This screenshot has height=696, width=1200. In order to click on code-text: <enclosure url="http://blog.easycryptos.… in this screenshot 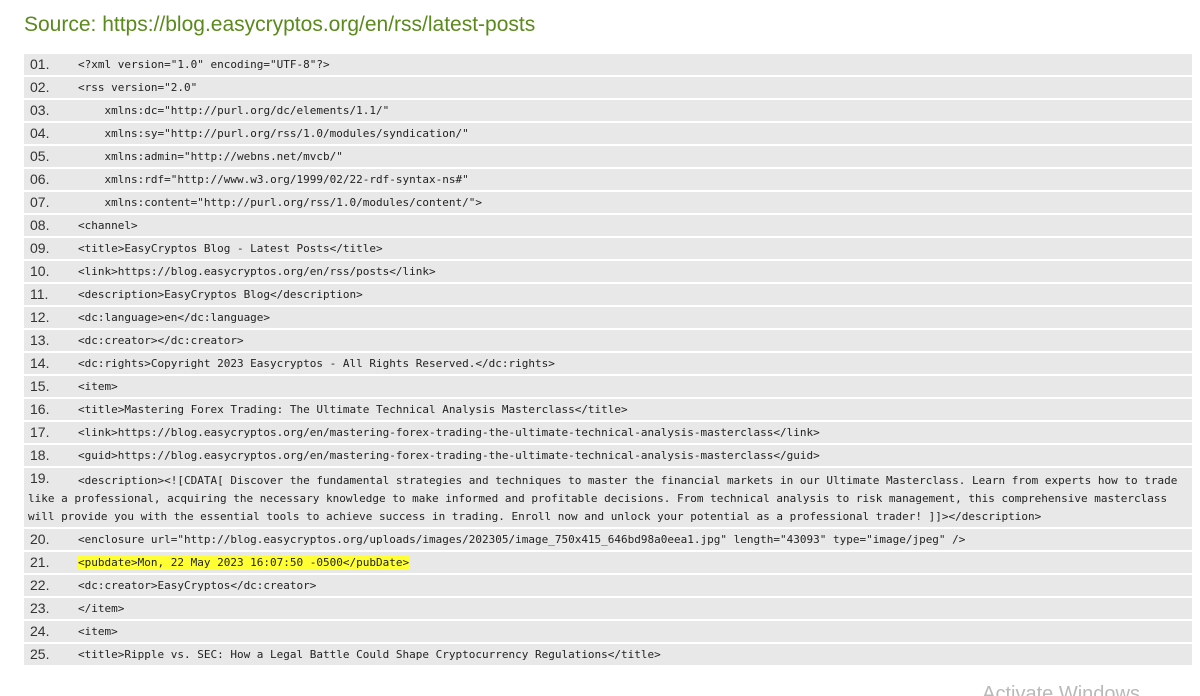, I will do `click(522, 539)`.